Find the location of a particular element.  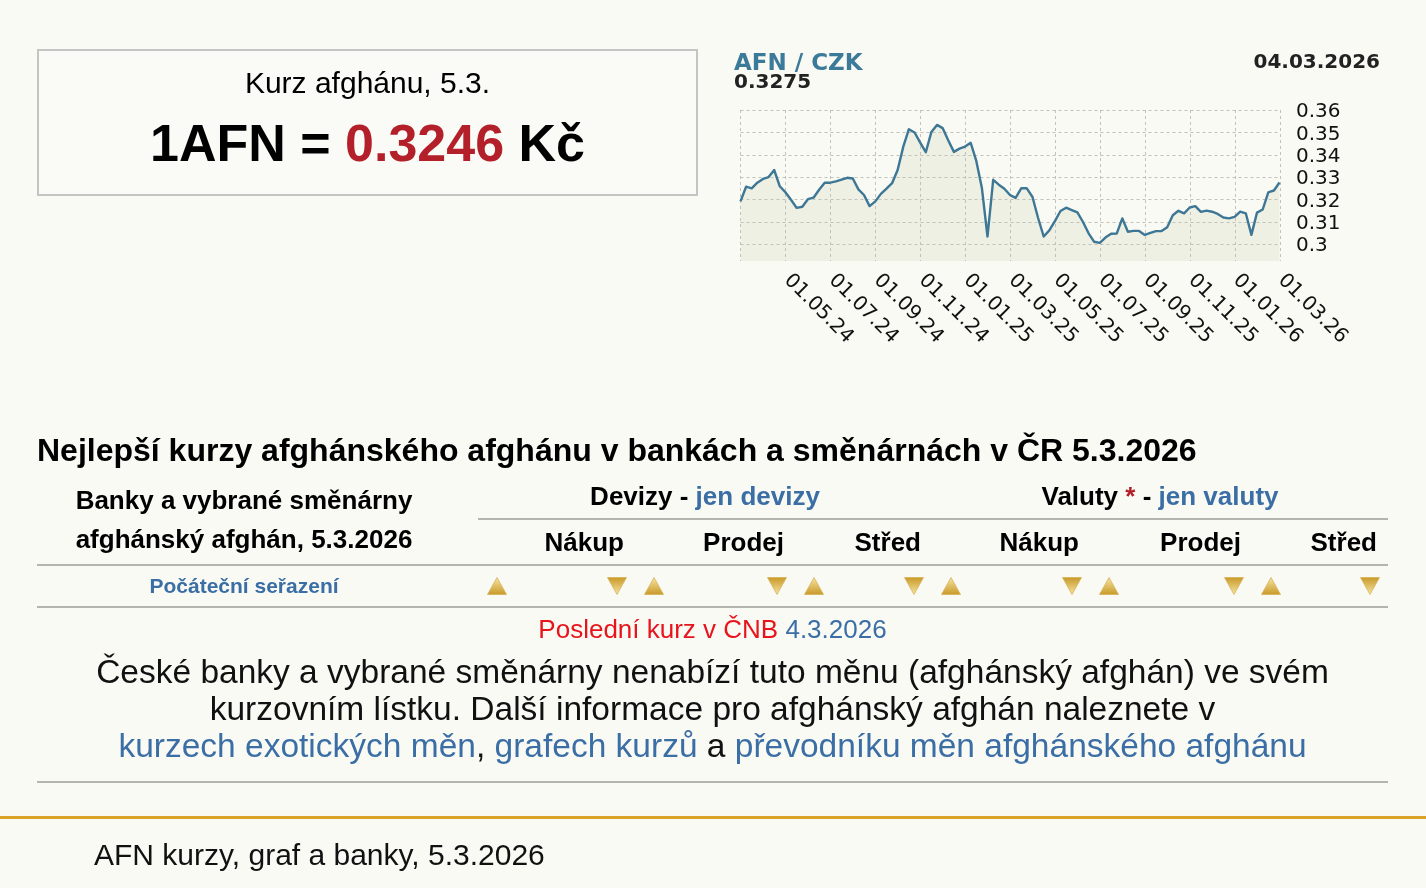

rate-title: Kurz afghánu, 5.3. is located at coordinates (367, 83).